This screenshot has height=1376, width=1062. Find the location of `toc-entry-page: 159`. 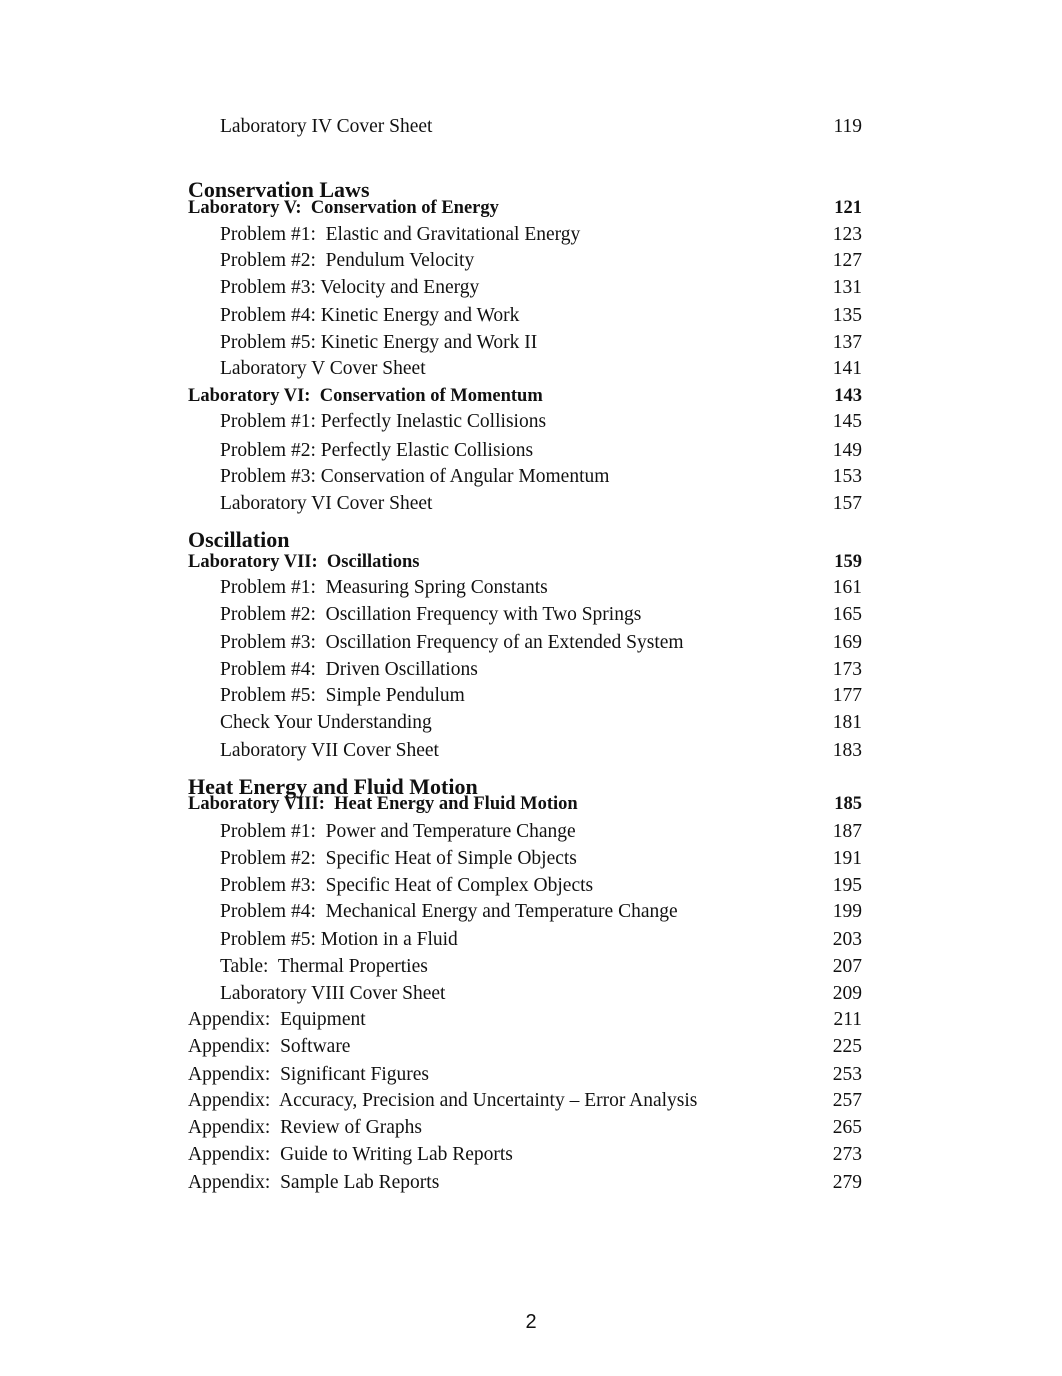

toc-entry-page: 159 is located at coordinates (848, 562).